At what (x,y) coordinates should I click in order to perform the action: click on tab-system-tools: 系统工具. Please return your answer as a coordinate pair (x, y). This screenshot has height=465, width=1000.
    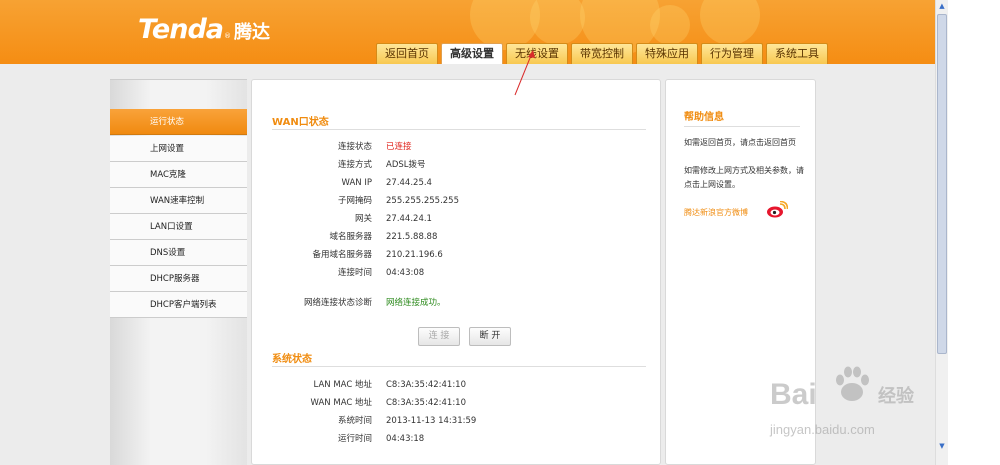
    Looking at the image, I should click on (797, 53).